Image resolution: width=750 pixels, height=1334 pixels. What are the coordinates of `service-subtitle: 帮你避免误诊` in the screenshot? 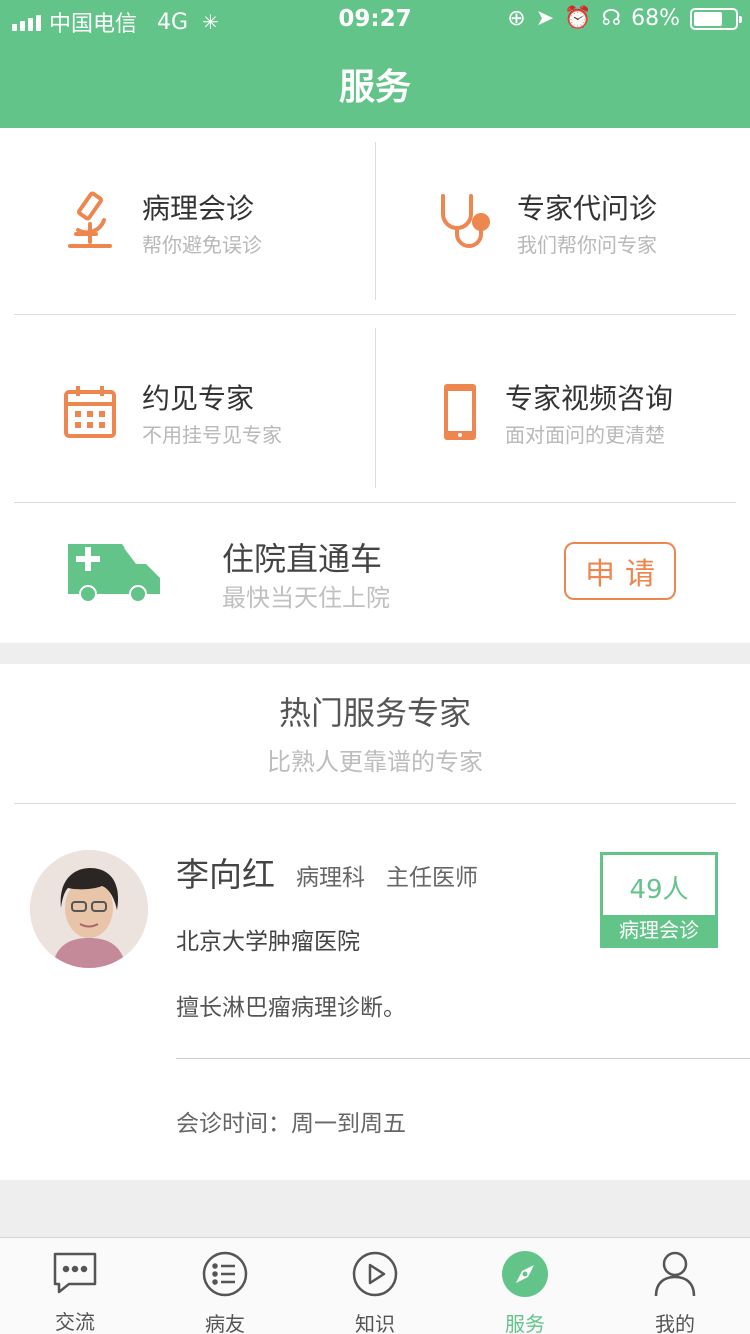 It's located at (202, 244).